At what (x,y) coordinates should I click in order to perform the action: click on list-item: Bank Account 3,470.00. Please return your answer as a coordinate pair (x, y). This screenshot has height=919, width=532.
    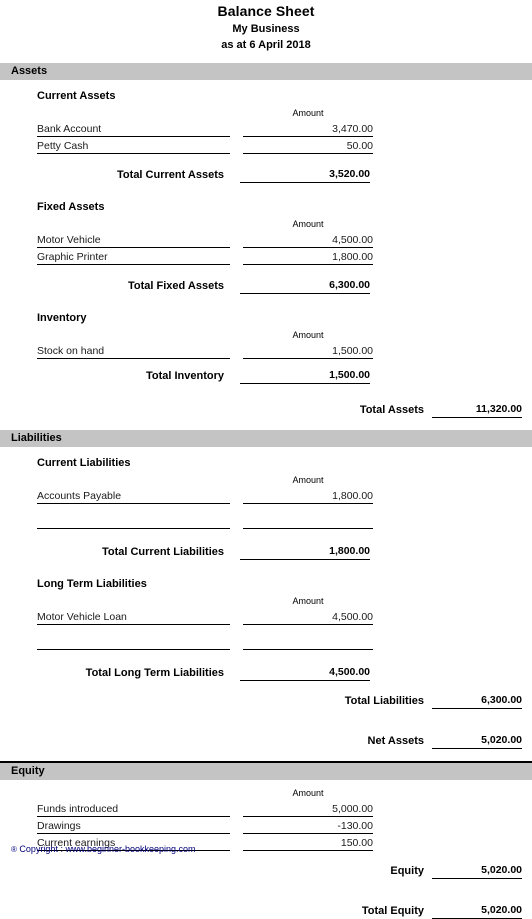
    Looking at the image, I should click on (266, 128).